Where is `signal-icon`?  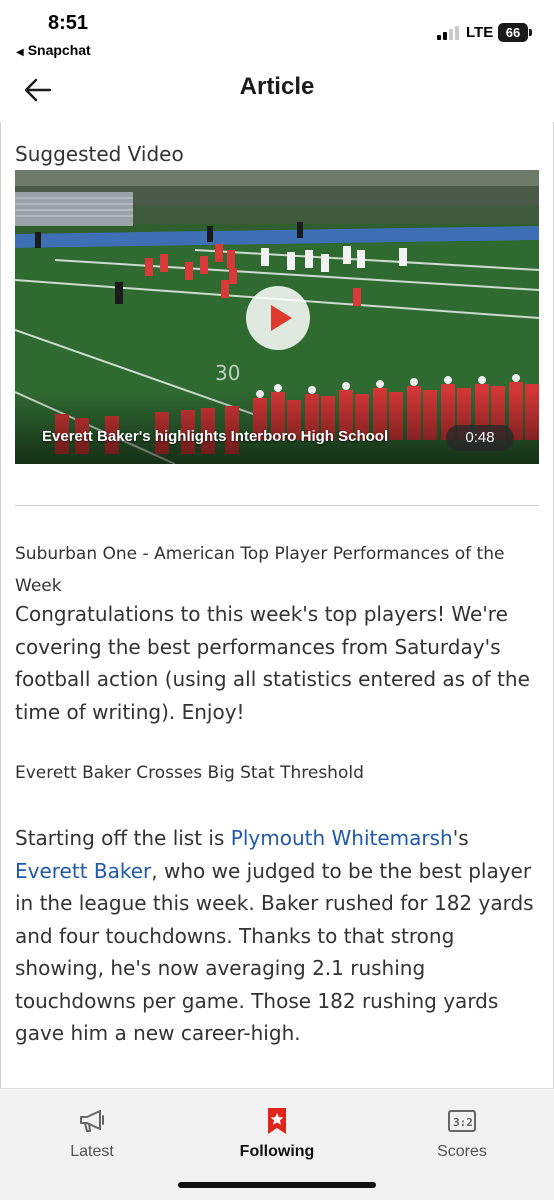 signal-icon is located at coordinates (450, 33).